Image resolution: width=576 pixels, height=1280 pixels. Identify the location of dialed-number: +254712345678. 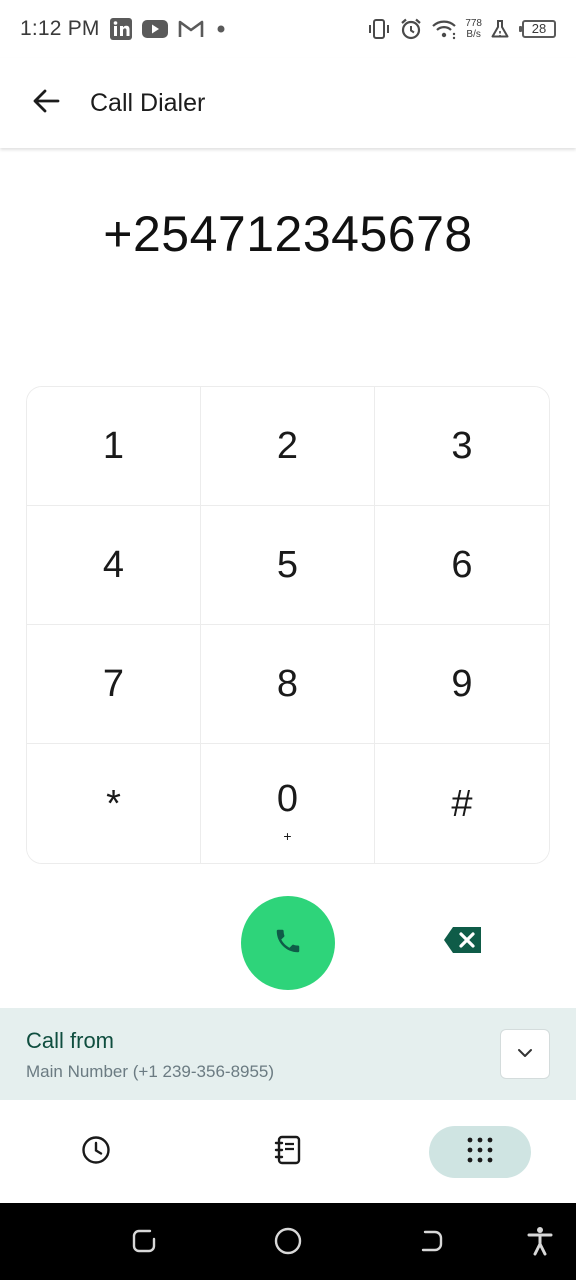
(288, 234).